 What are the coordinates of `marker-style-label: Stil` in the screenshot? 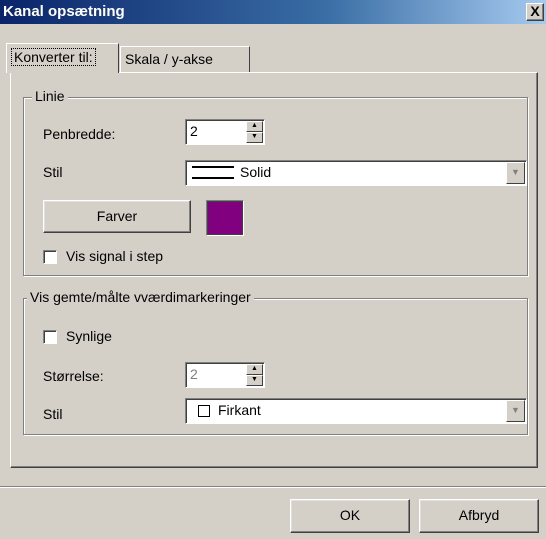 It's located at (53, 414).